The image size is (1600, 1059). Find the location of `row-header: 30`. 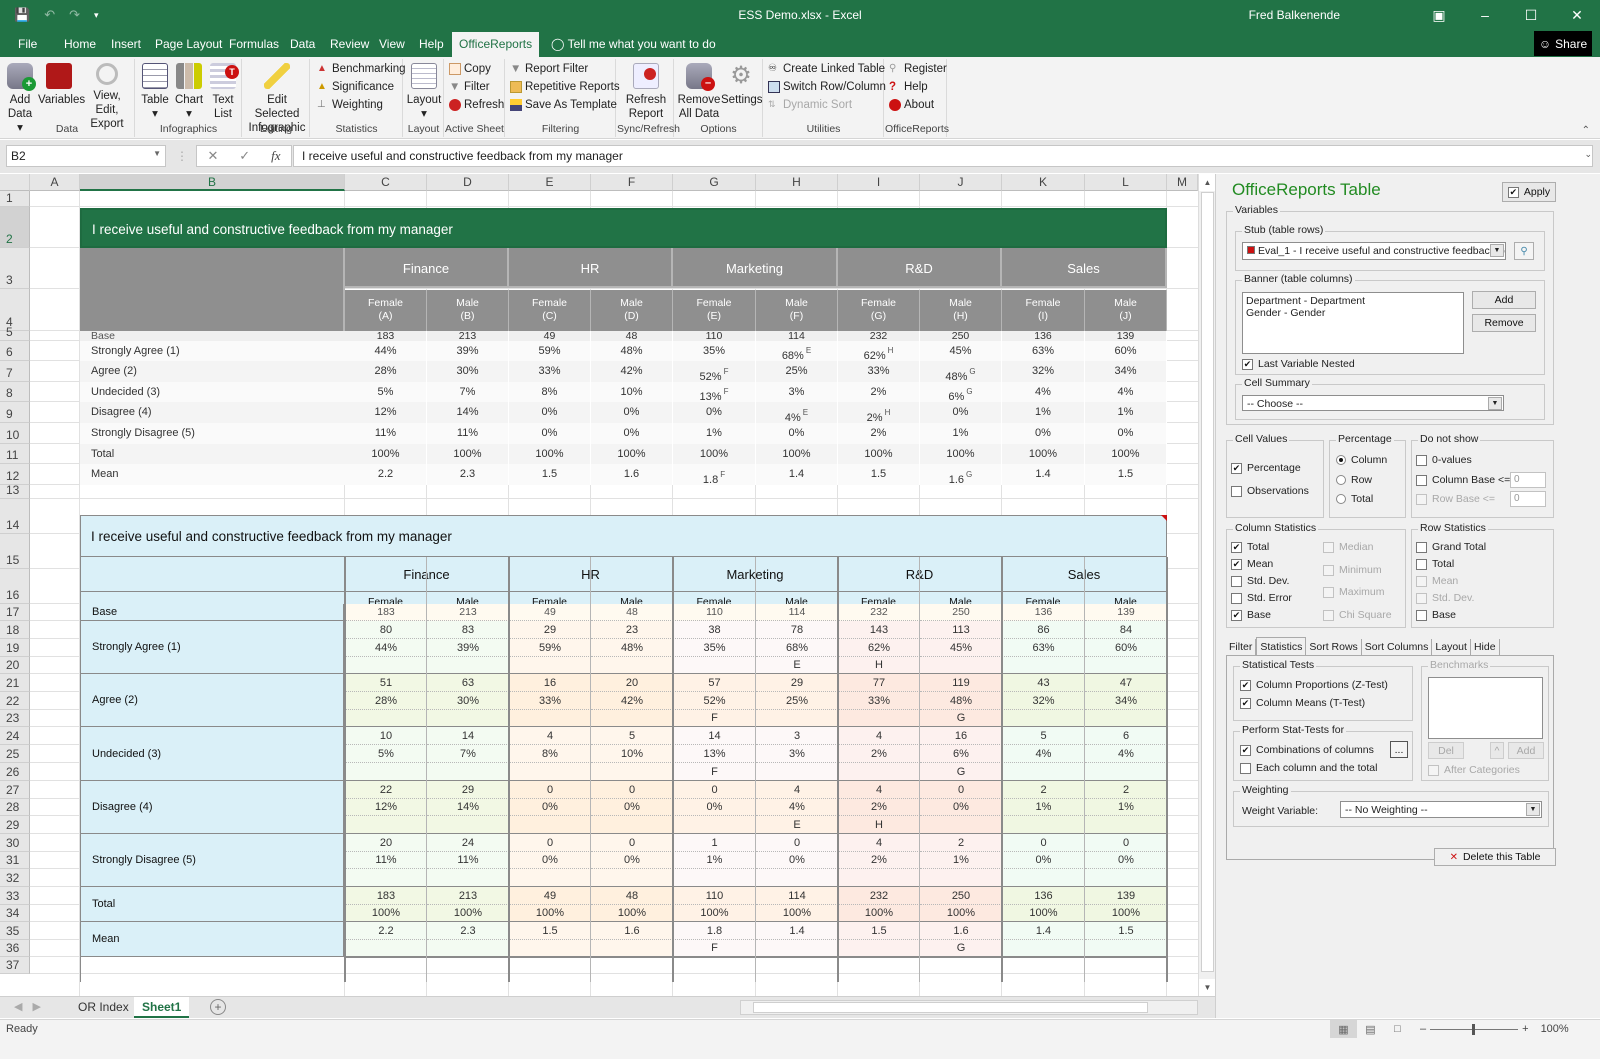

row-header: 30 is located at coordinates (15, 843).